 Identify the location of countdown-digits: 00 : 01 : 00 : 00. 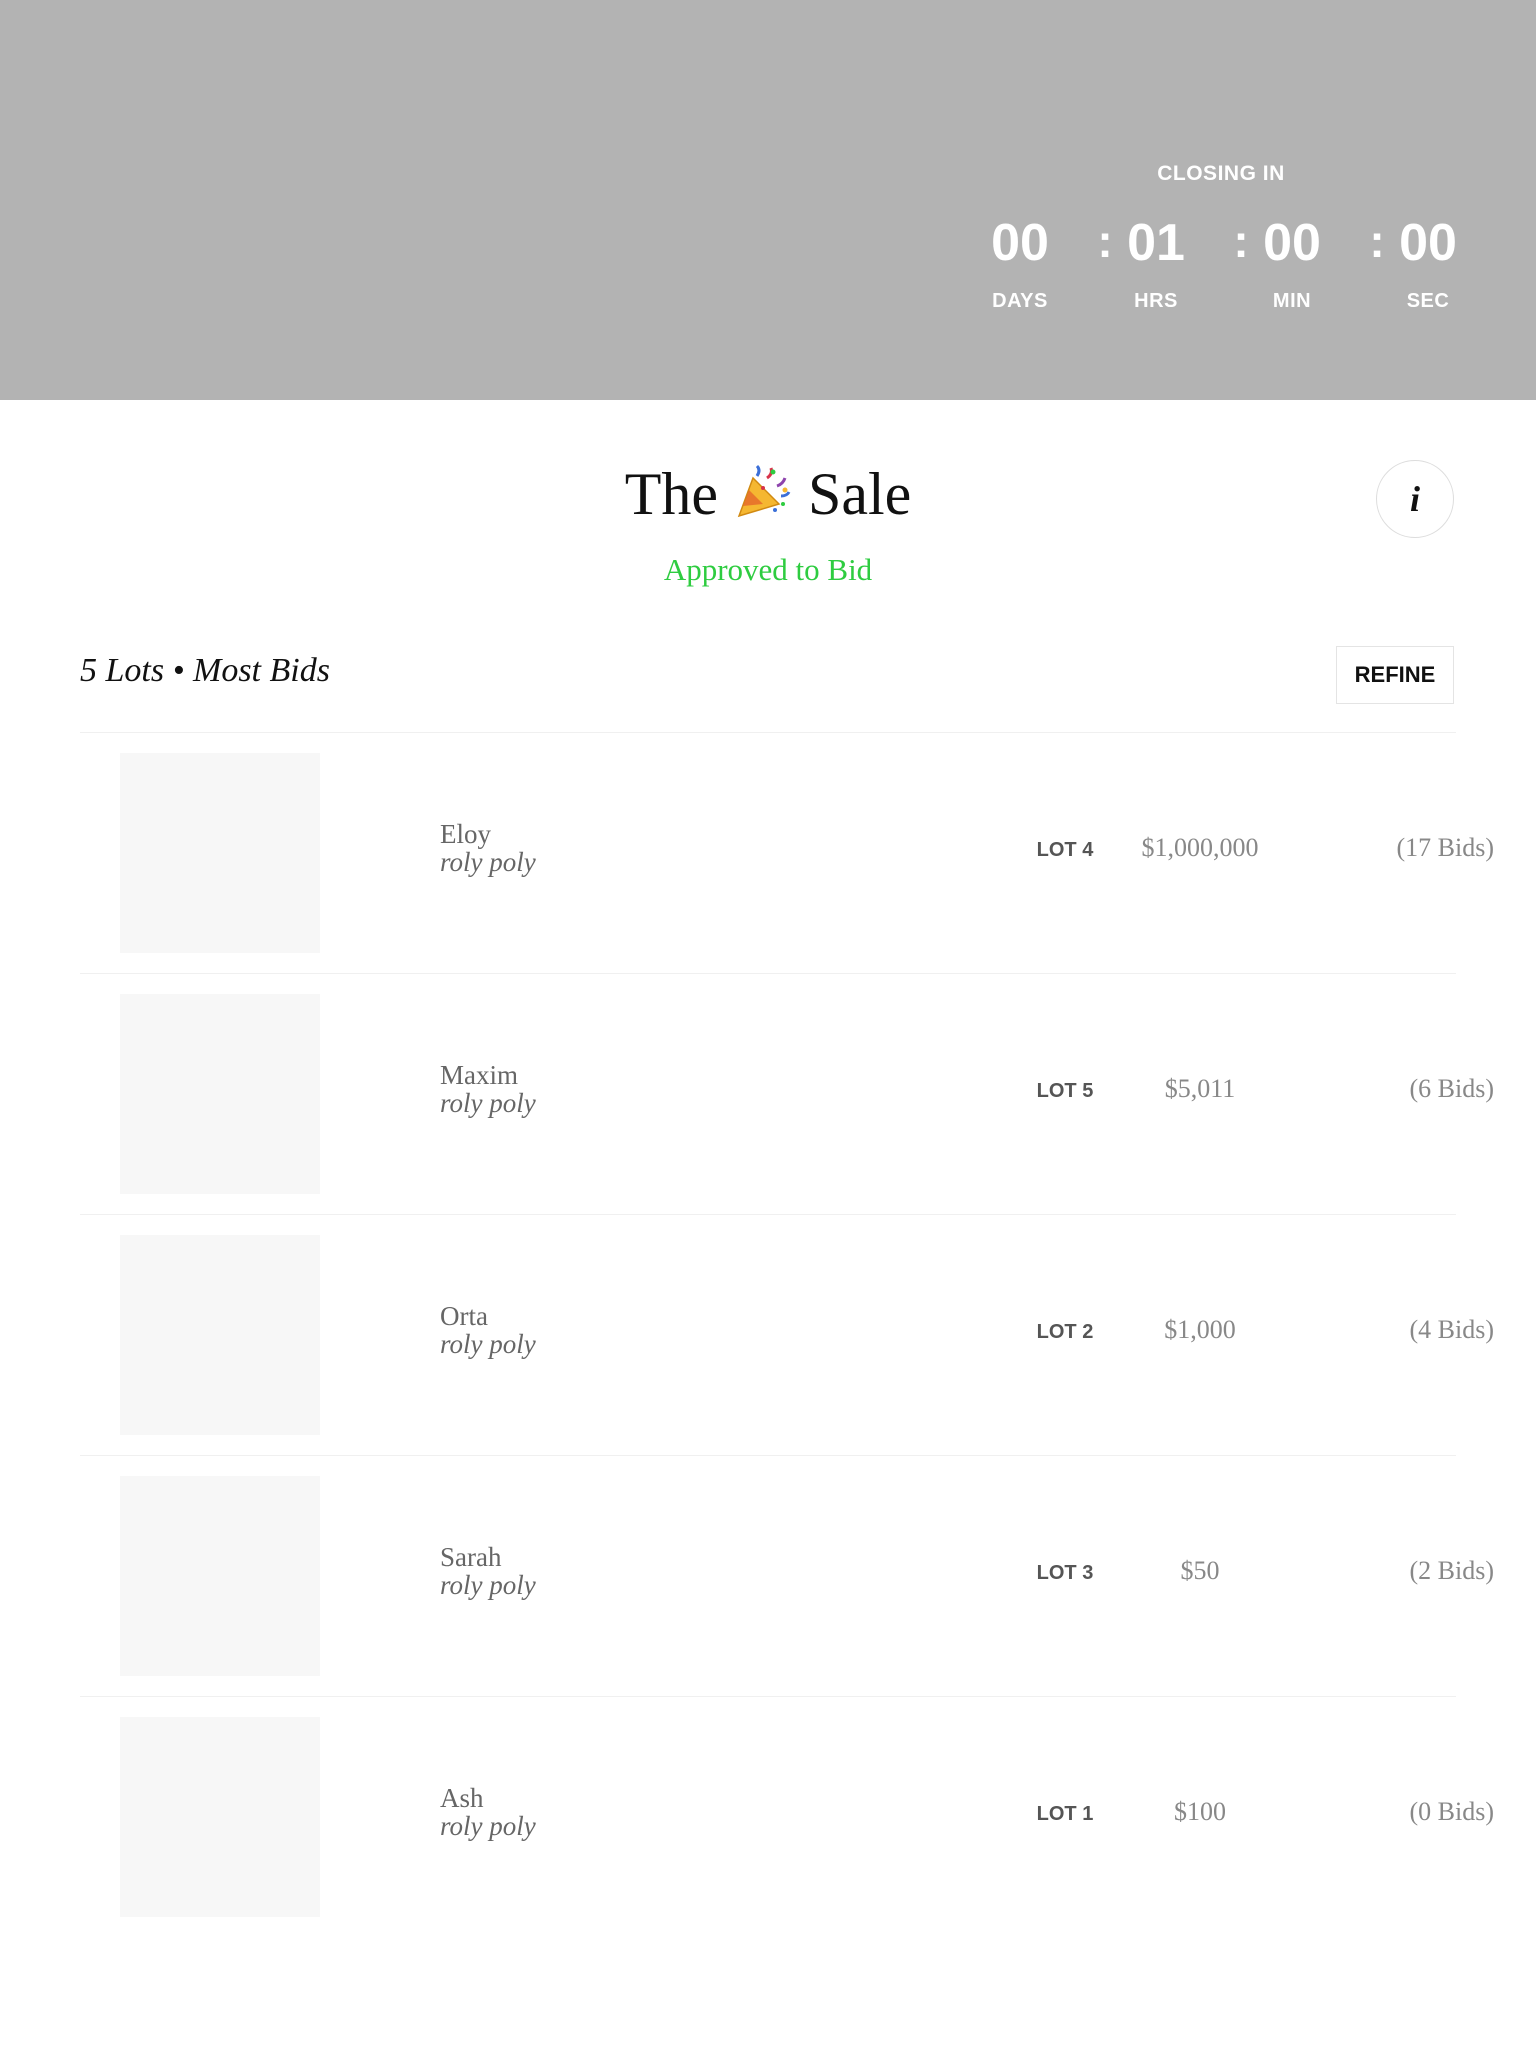
(1225, 243).